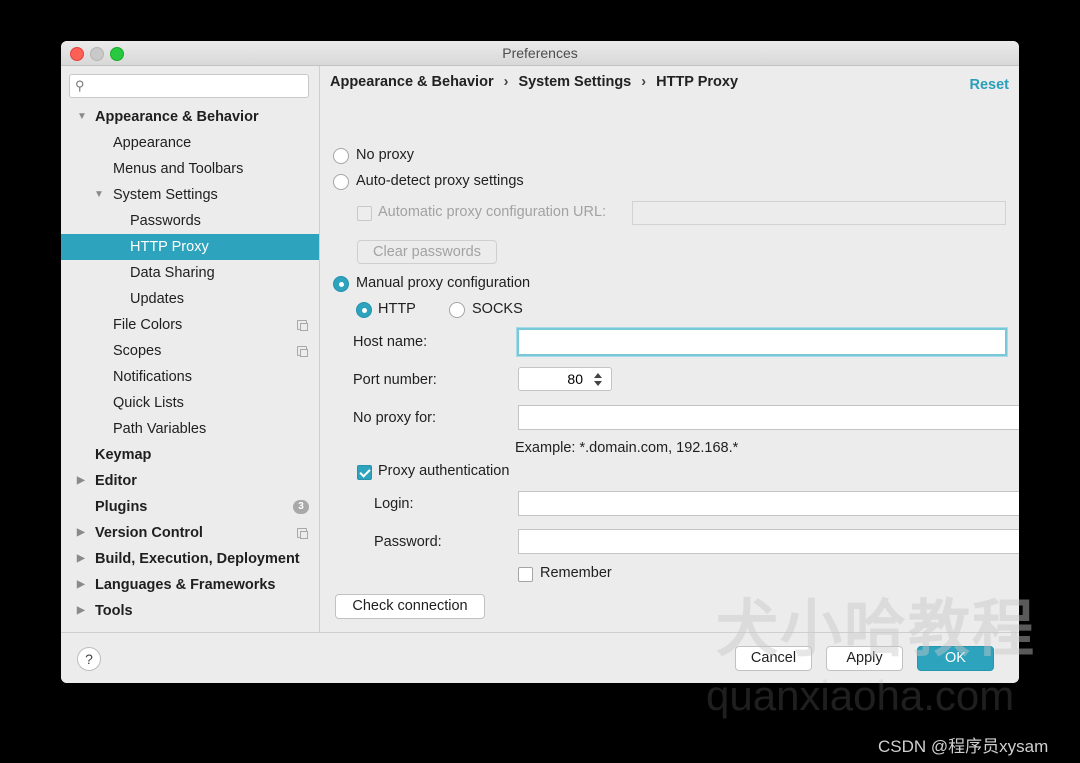 The height and width of the screenshot is (763, 1080). Describe the element at coordinates (697, 82) in the screenshot. I see `breadcrumb-part: HTTP Proxy` at that location.